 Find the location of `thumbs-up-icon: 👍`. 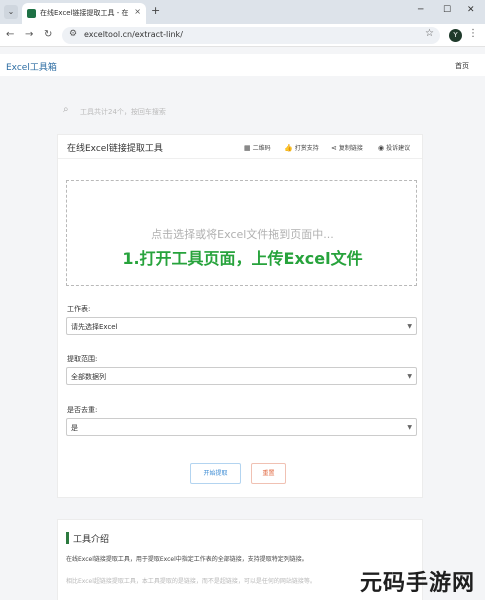

thumbs-up-icon: 👍 is located at coordinates (288, 148).